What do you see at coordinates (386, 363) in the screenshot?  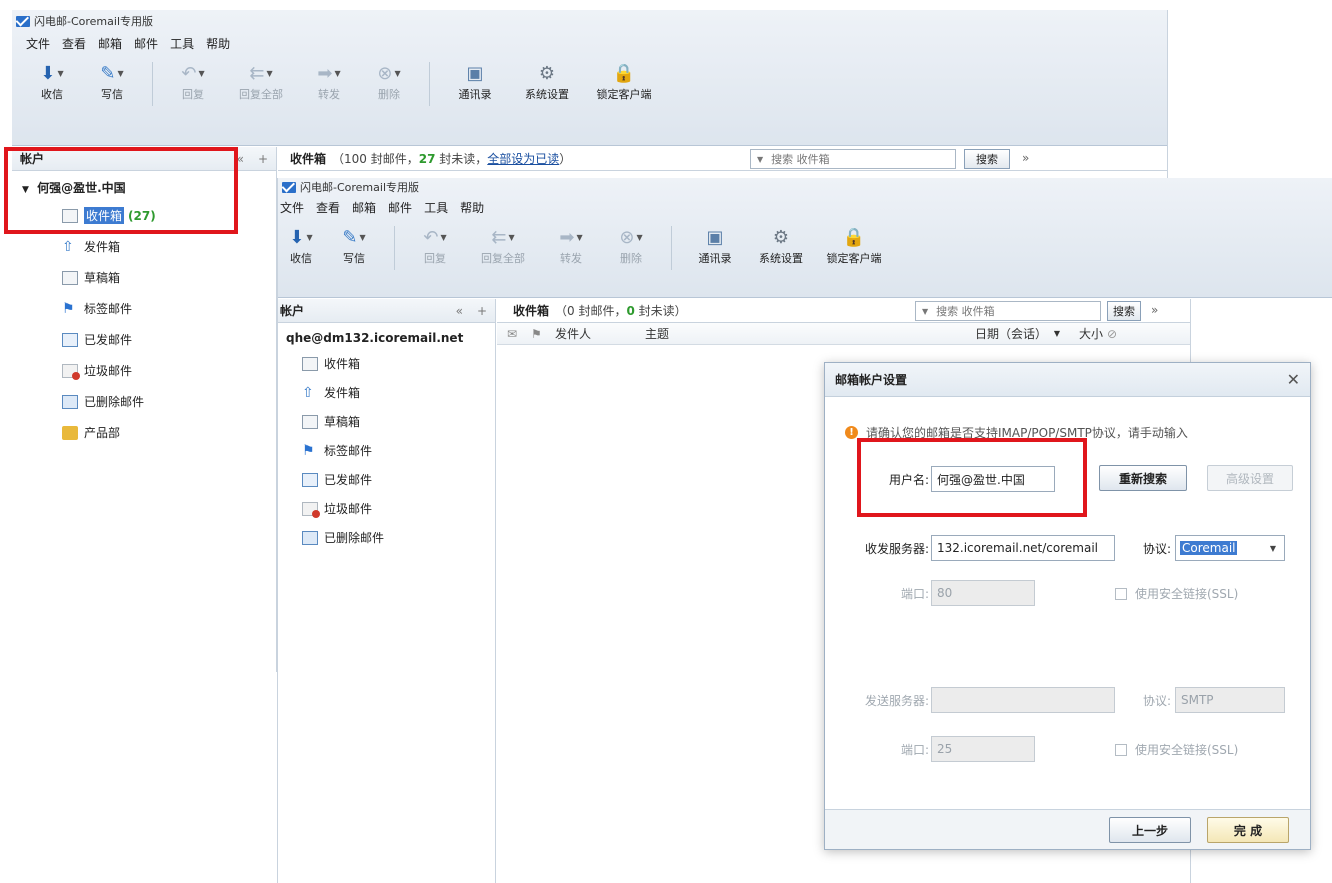 I see `folder-inbox: 收件箱` at bounding box center [386, 363].